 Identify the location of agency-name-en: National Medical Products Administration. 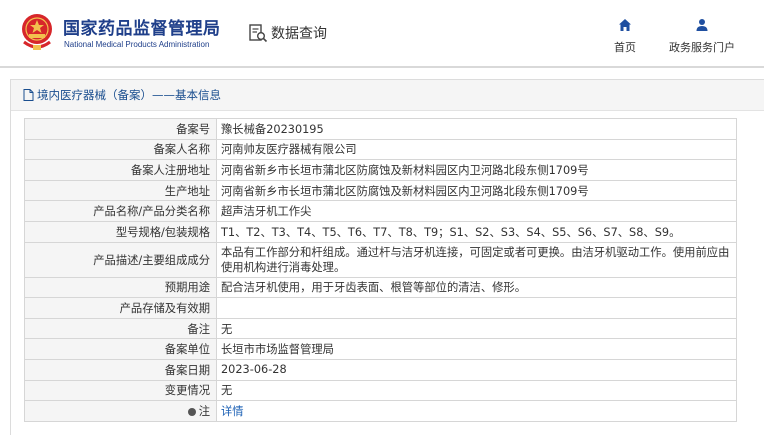
(137, 44).